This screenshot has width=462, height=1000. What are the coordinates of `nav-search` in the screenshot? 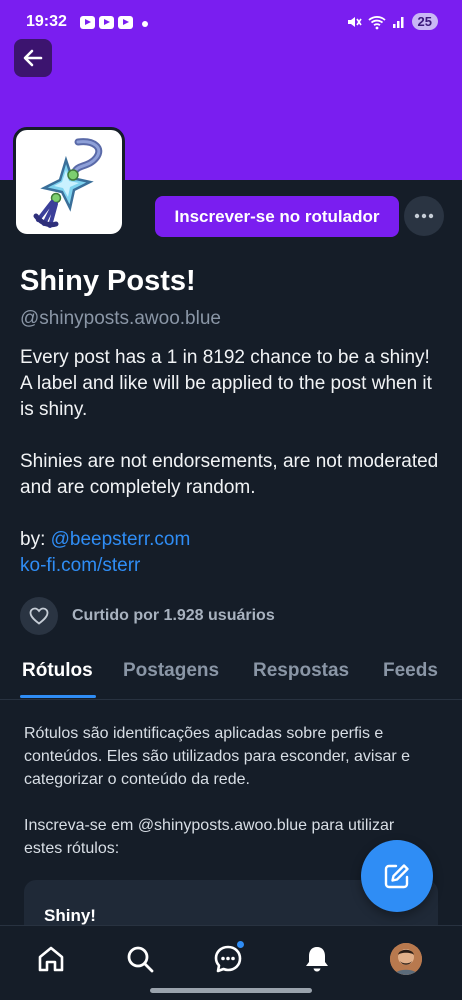 It's located at (140, 959).